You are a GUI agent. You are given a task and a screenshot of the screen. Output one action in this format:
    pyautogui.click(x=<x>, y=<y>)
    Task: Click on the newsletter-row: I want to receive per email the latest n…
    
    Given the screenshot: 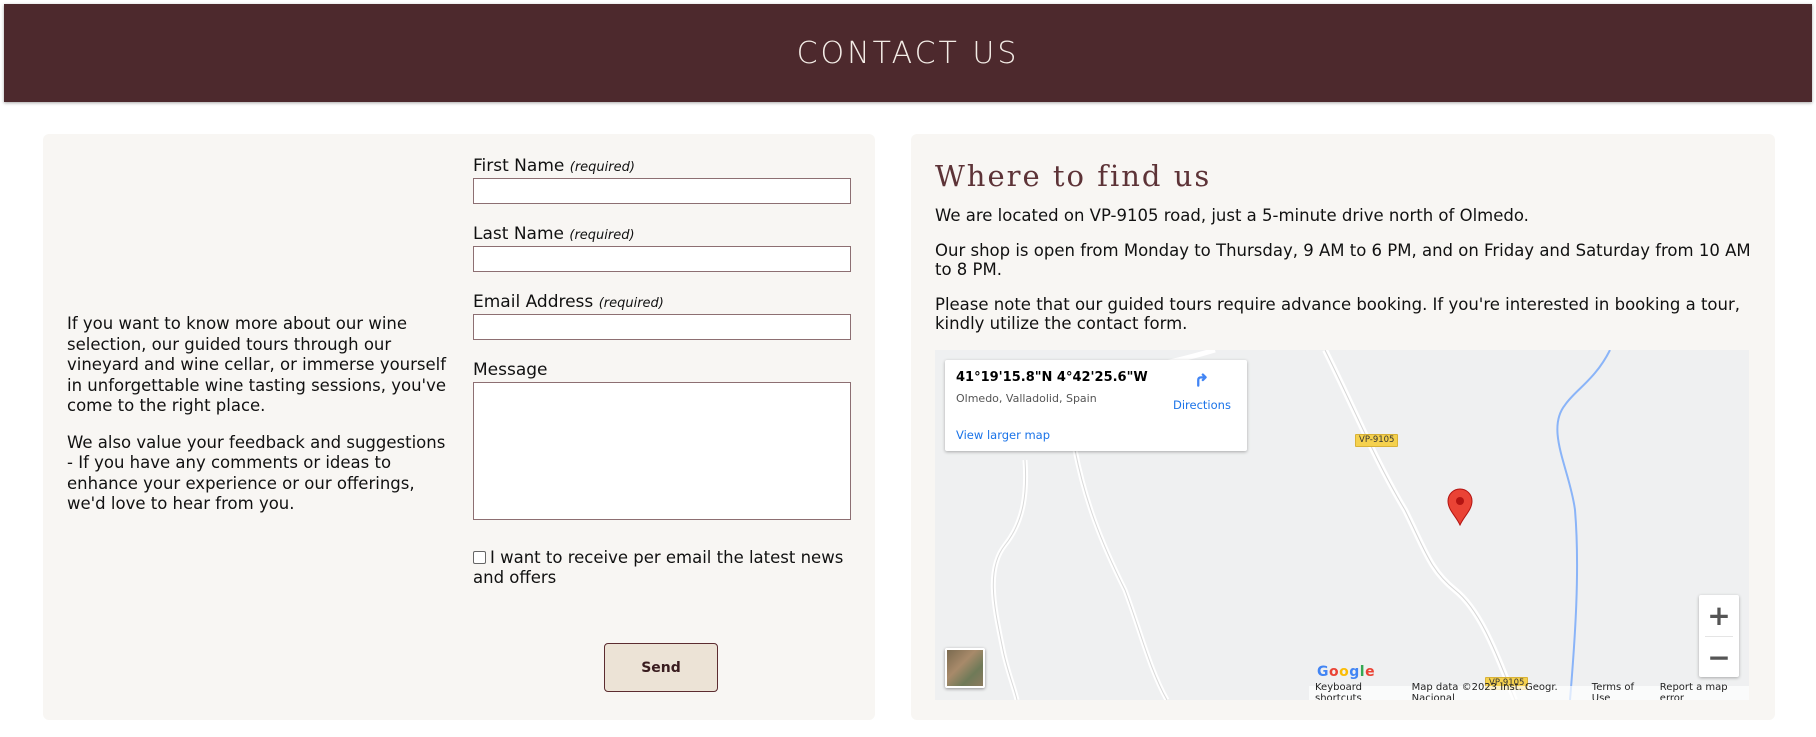 What is the action you would take?
    pyautogui.click(x=662, y=568)
    